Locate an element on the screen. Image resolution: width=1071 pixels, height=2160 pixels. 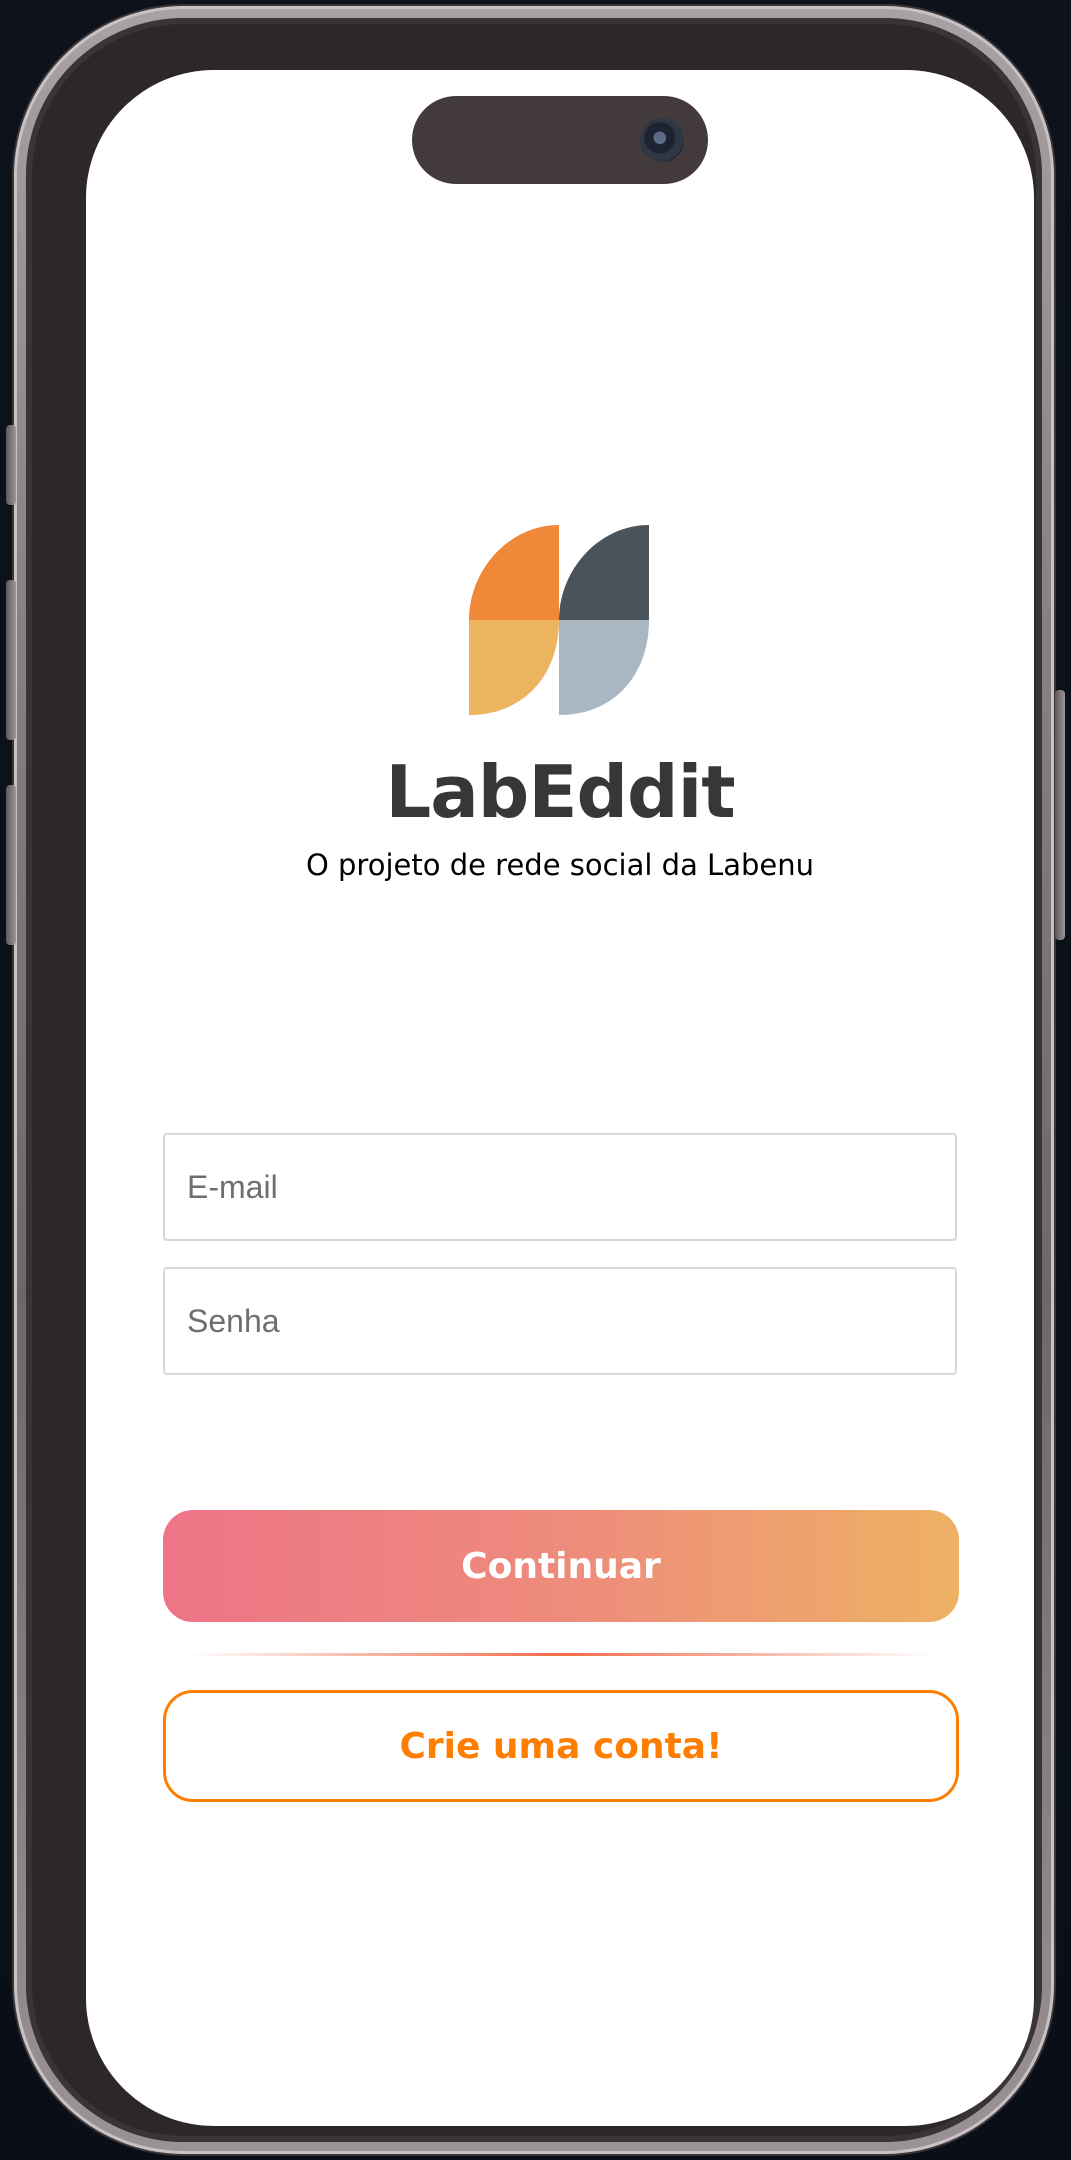
logo-bottom-left-leaf is located at coordinates (514, 667).